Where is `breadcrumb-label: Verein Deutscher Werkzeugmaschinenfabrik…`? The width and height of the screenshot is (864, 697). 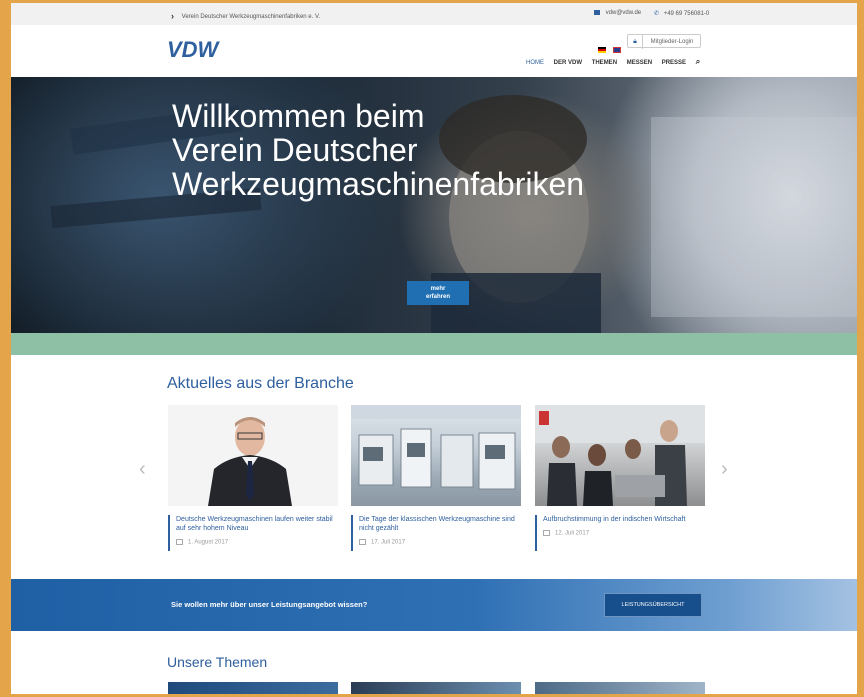
breadcrumb-label: Verein Deutscher Werkzeugmaschinenfabrik… is located at coordinates (251, 17).